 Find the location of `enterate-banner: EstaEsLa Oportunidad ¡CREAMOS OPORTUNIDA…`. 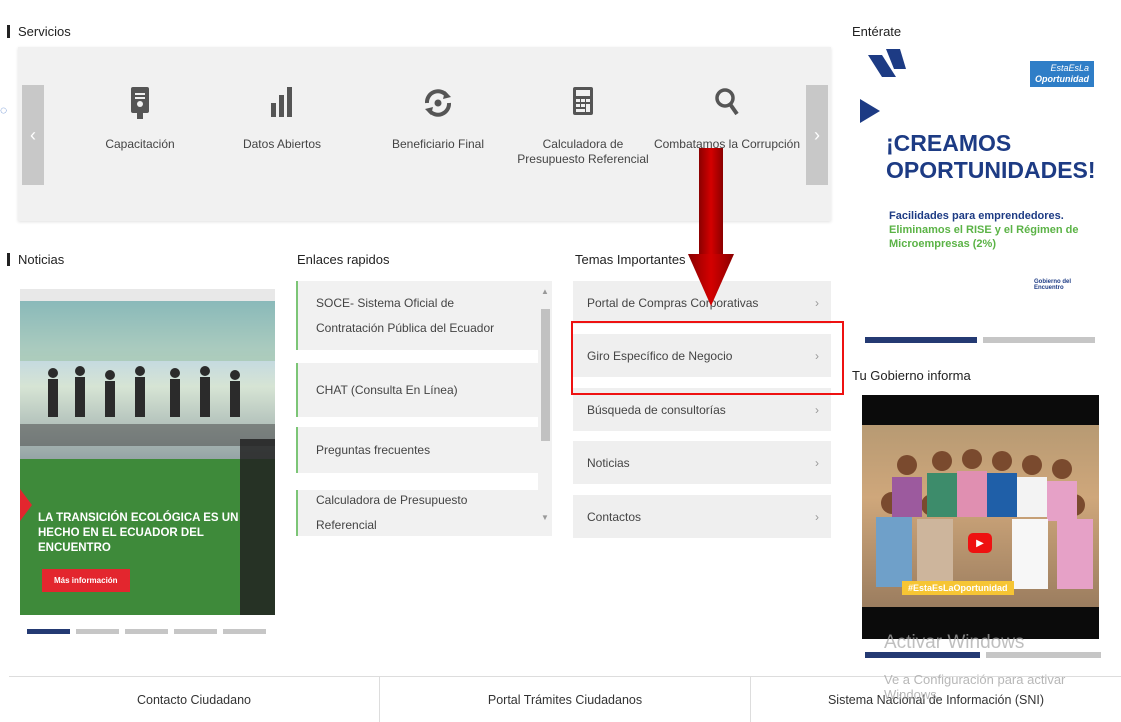

enterate-banner: EstaEsLa Oportunidad ¡CREAMOS OPORTUNIDA… is located at coordinates (978, 182).